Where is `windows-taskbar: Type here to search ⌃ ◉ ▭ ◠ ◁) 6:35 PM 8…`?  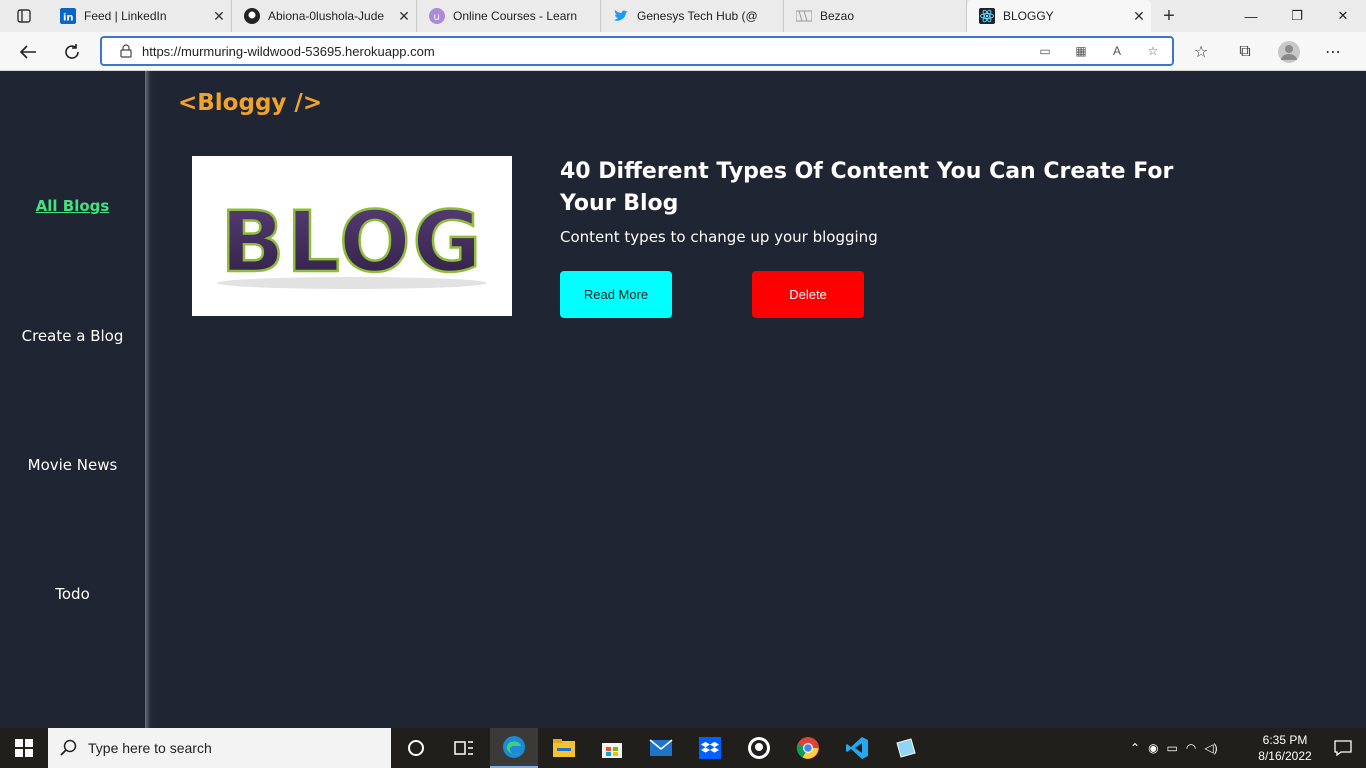 windows-taskbar: Type here to search ⌃ ◉ ▭ ◠ ◁) 6:35 PM 8… is located at coordinates (683, 748).